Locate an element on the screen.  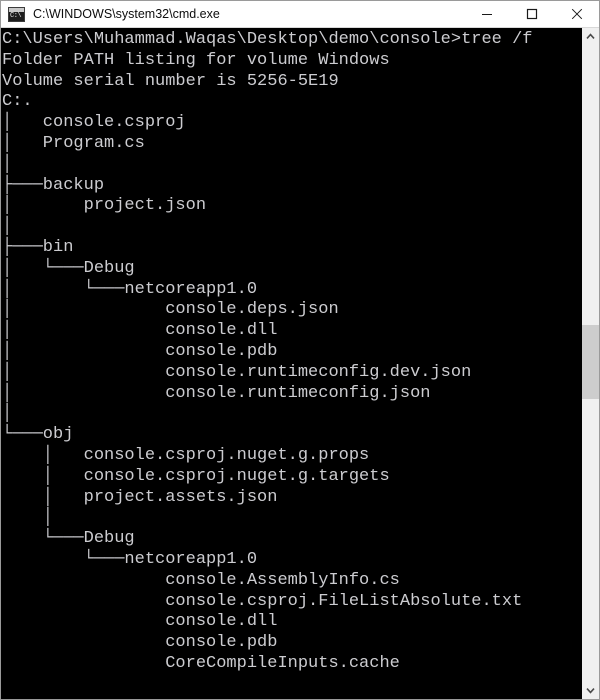
terminal-line: │ console.csproj.nuget.g.targets is located at coordinates (196, 476).